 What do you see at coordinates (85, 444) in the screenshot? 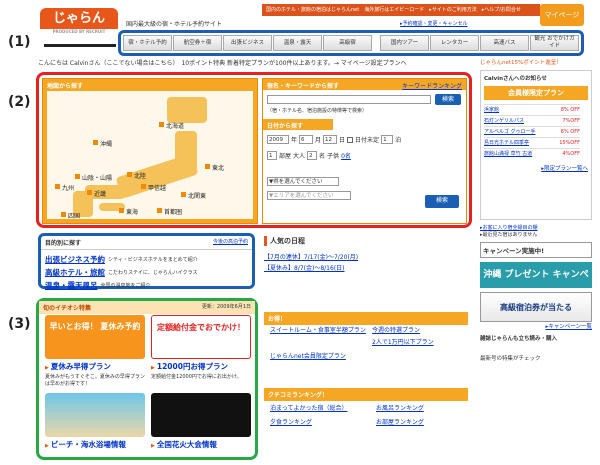
I see `beach-info-link: ビーチ・海水浴場情報` at bounding box center [85, 444].